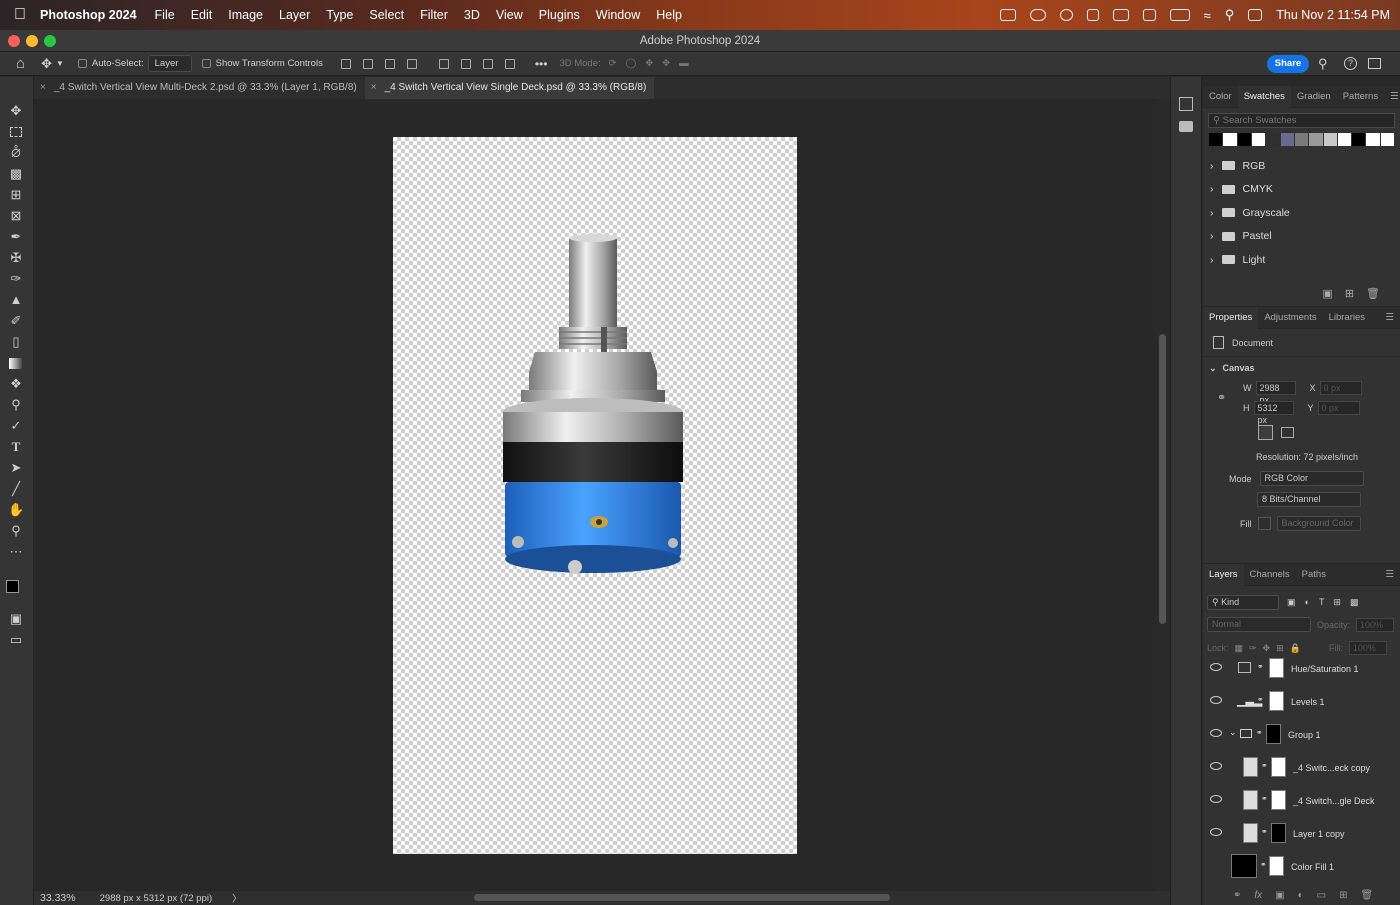 This screenshot has height=905, width=1400. Describe the element at coordinates (16, 640) in the screenshot. I see `screen-mode-icon: ▭` at that location.